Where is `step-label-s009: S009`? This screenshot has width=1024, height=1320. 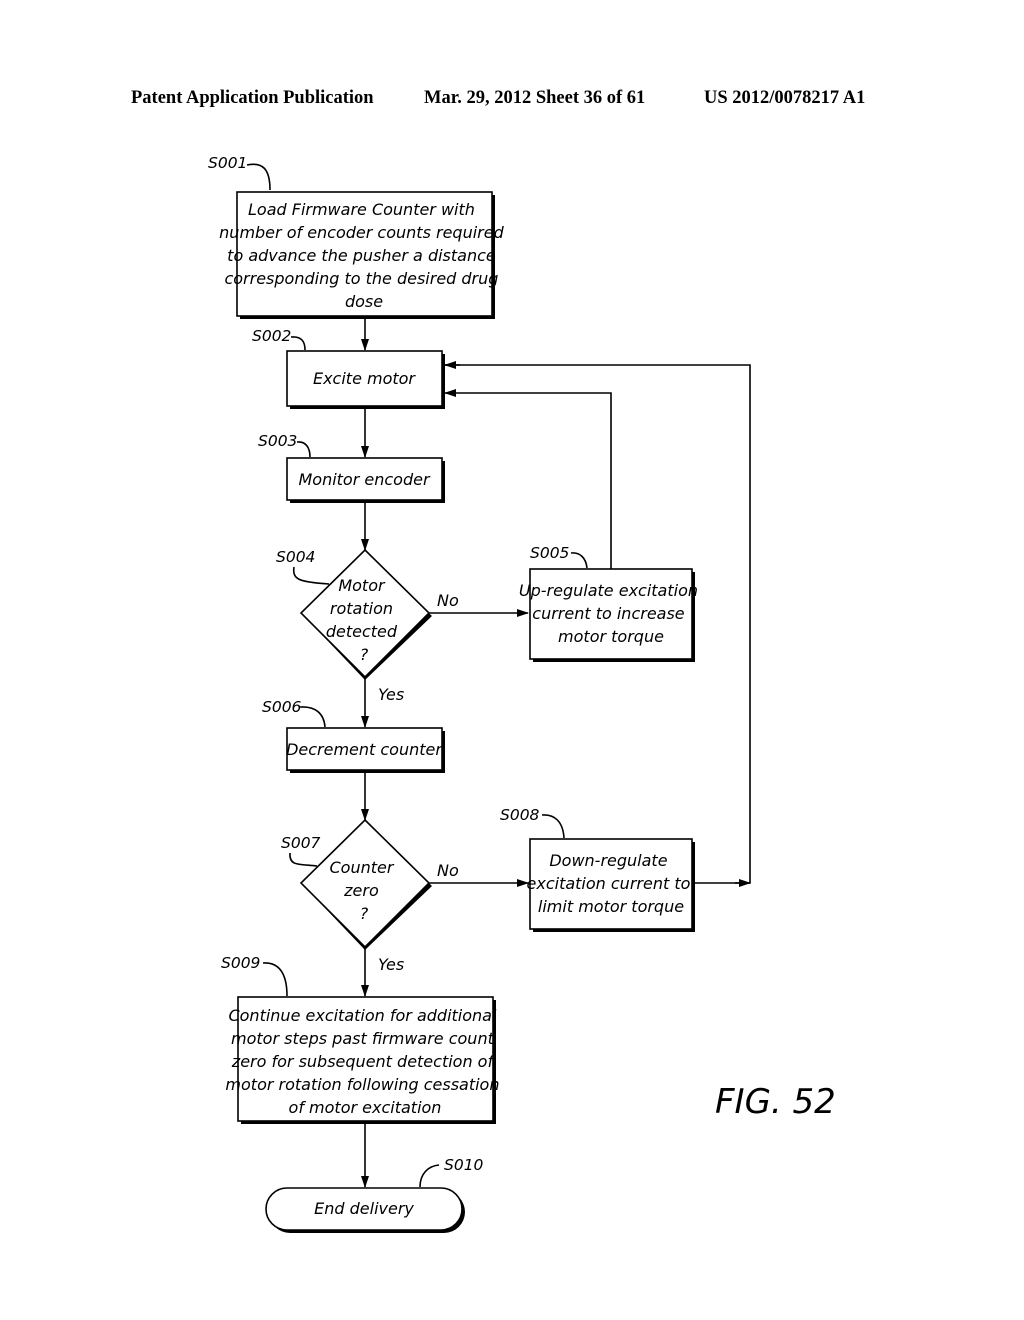
step-label-s009: S009 is located at coordinates (240, 963).